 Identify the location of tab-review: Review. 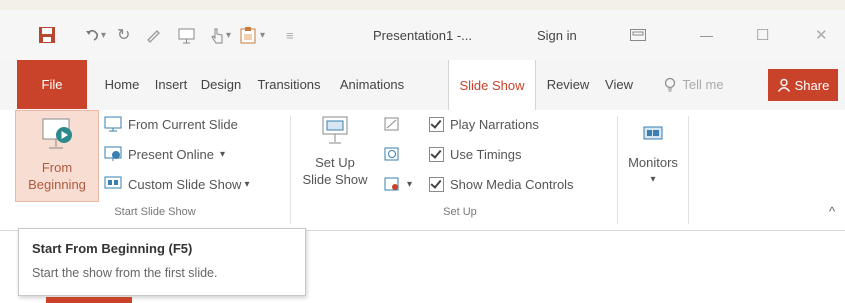
(568, 84).